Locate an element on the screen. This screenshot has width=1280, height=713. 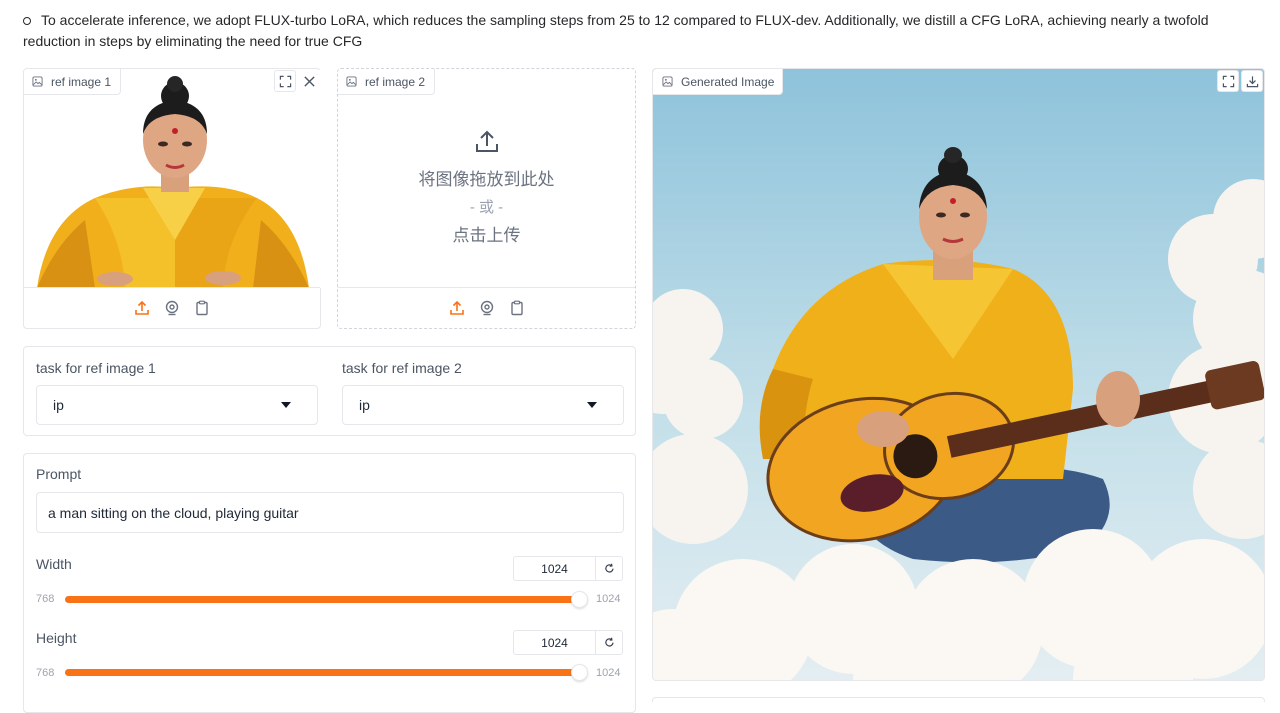
width-slider-thumb is located at coordinates (579, 599).